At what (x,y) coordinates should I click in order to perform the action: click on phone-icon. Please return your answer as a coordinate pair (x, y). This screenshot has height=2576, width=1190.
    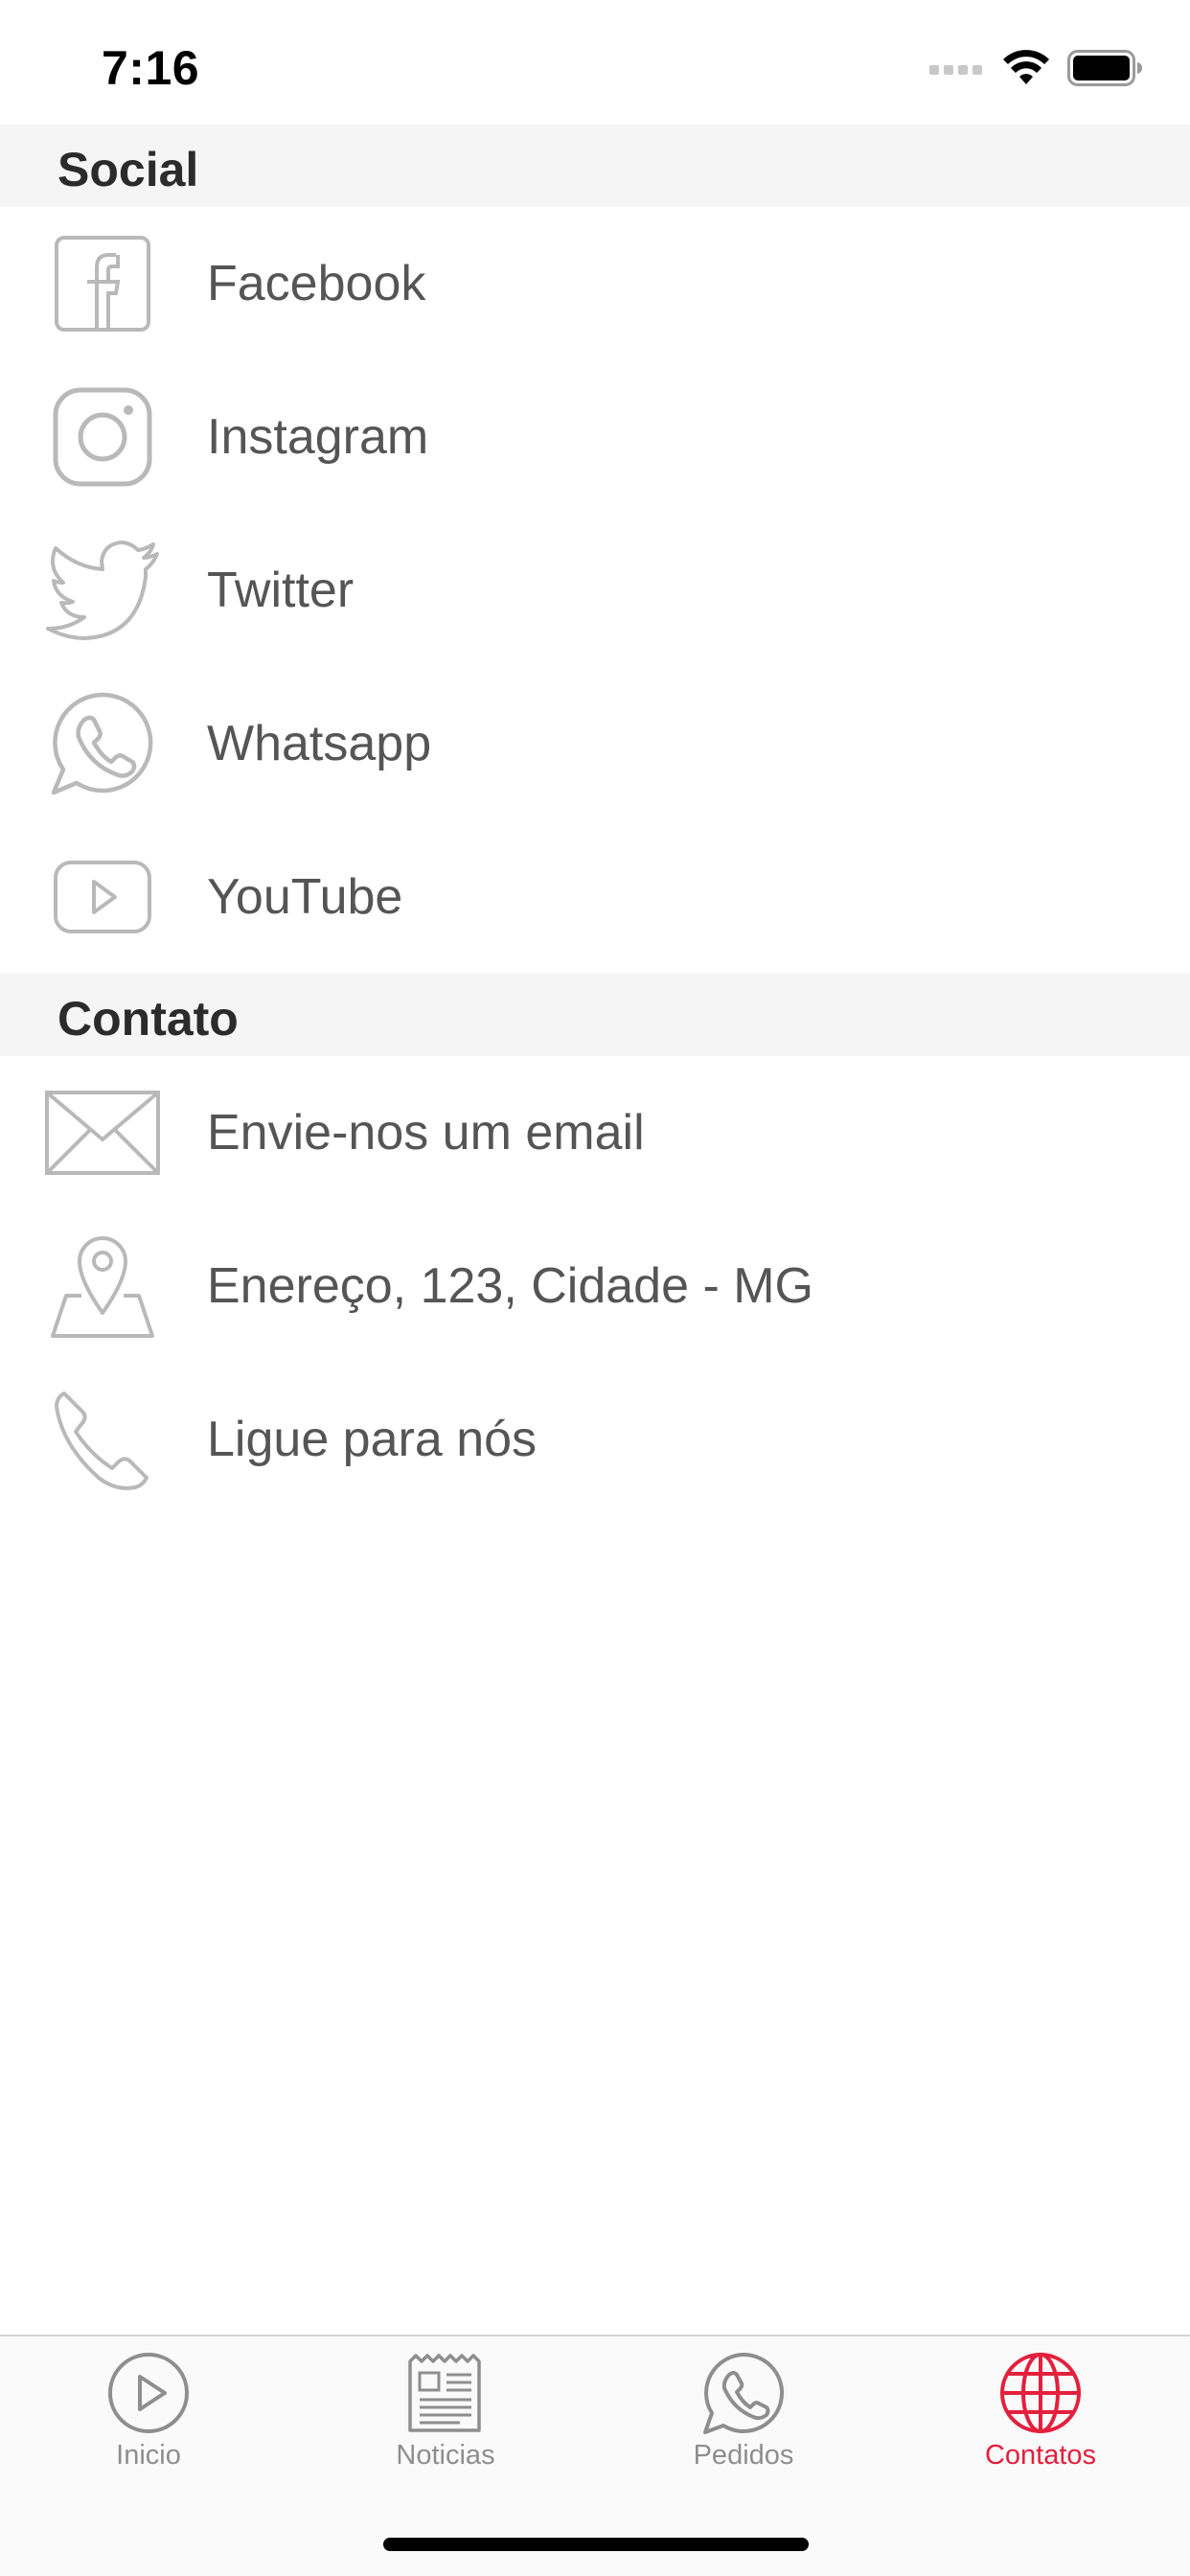
    Looking at the image, I should click on (103, 1439).